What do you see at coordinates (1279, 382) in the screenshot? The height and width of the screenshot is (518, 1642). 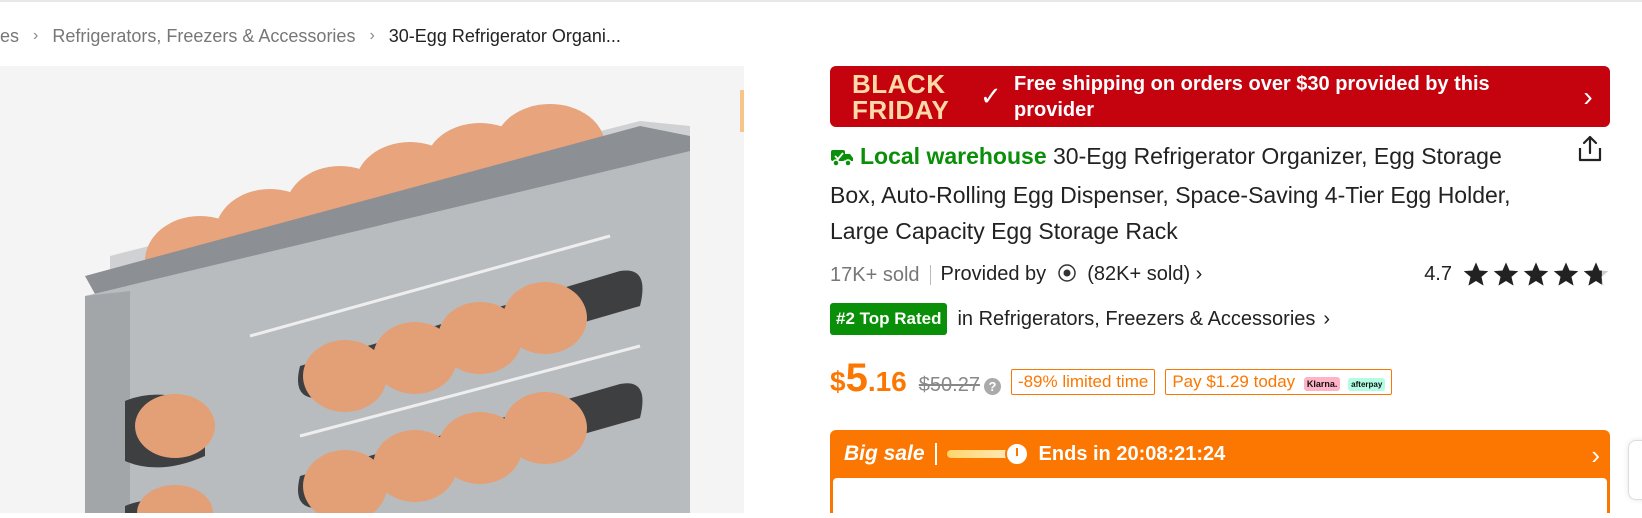 I see `pay-later-tag: Pay $1.29 today Klarna. afterpay` at bounding box center [1279, 382].